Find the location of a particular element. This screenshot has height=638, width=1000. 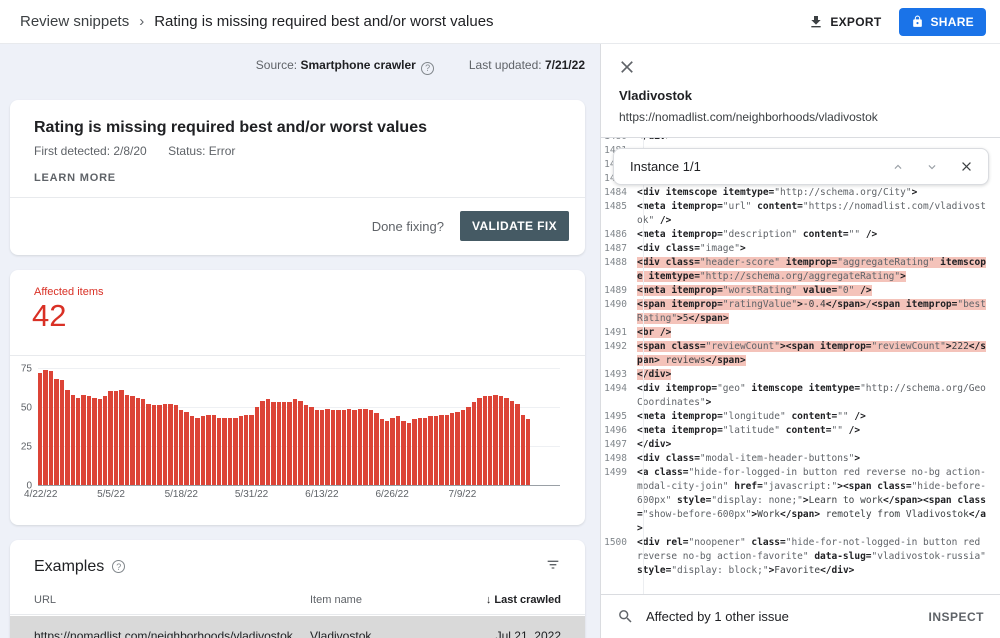

export-button: EXPORT is located at coordinates (844, 22).